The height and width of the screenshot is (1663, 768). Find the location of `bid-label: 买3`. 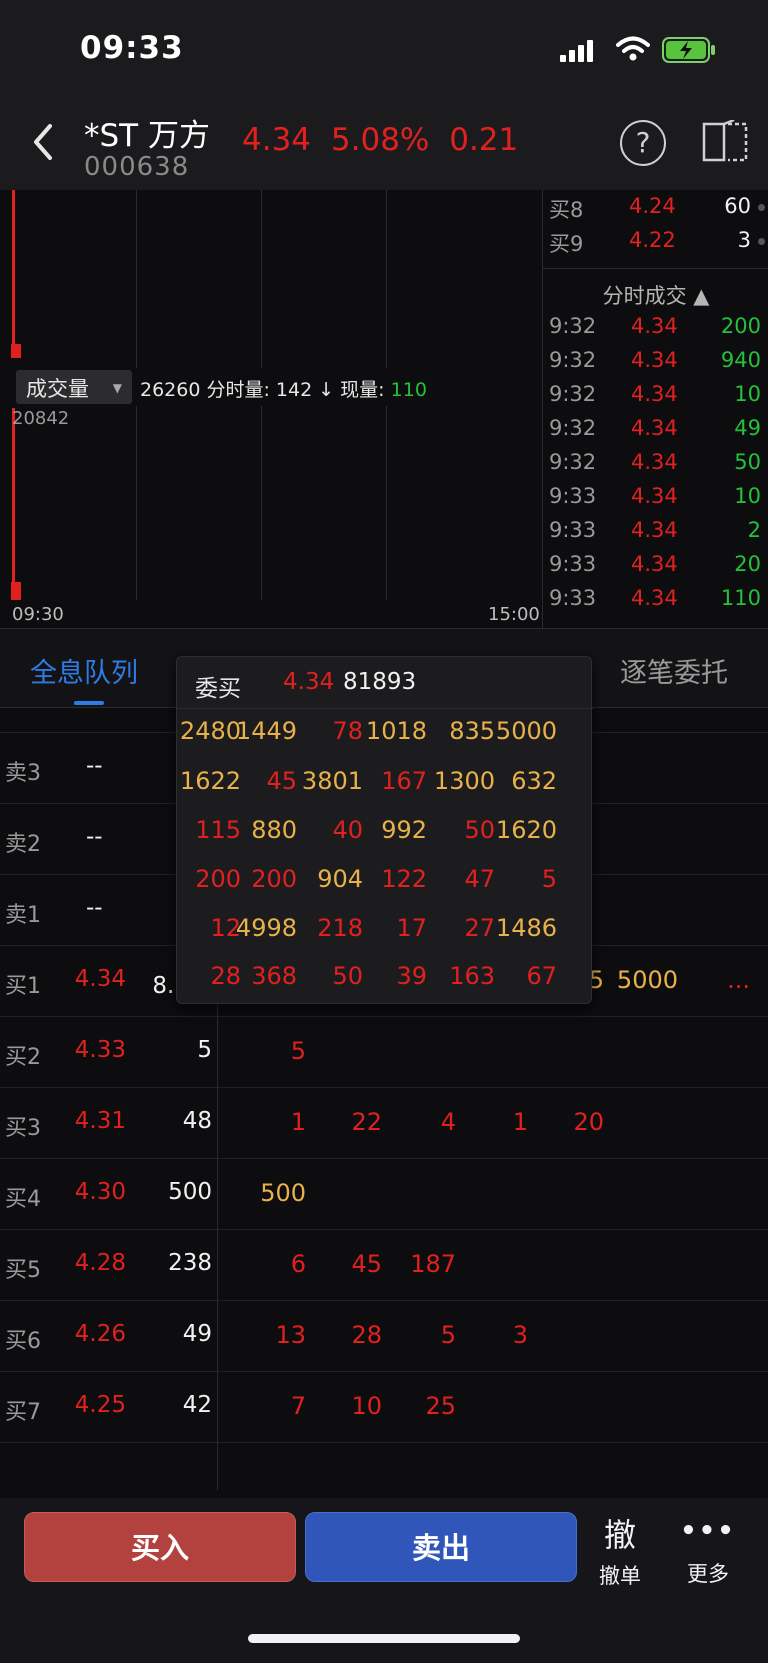

bid-label: 买3 is located at coordinates (23, 1128).